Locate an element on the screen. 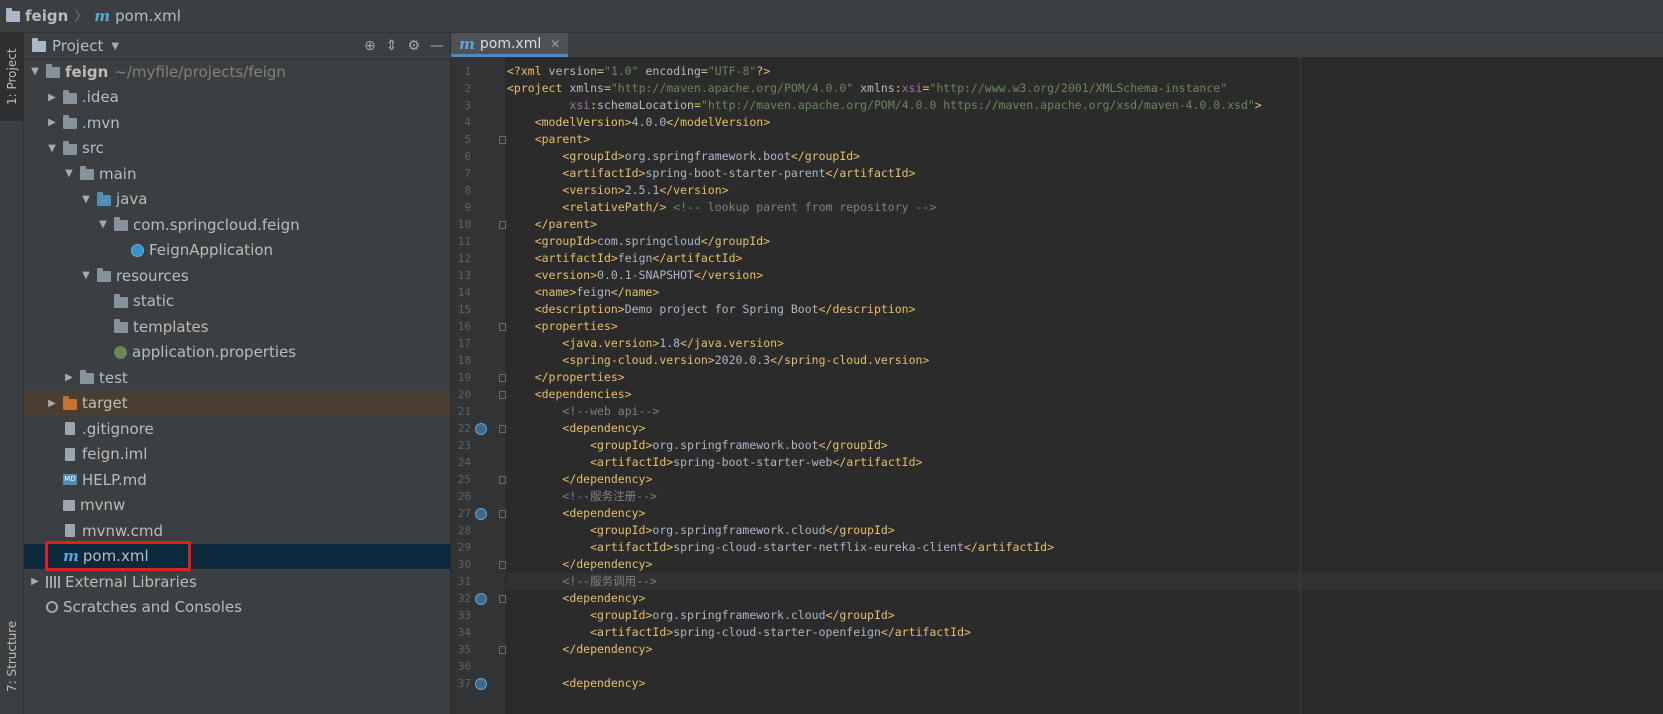 The height and width of the screenshot is (714, 1663). tree-item: application.properties is located at coordinates (237, 352).